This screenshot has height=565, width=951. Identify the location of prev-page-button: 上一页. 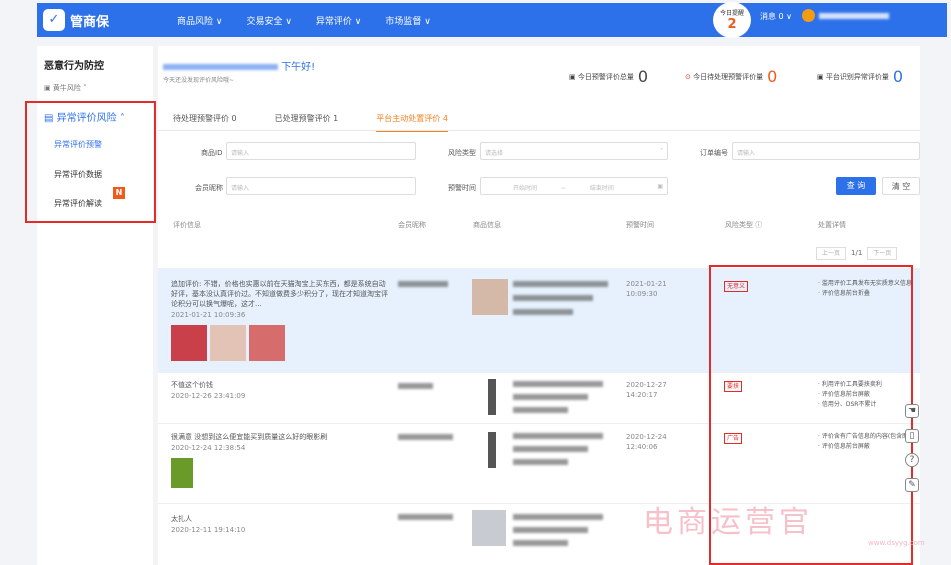
(831, 253).